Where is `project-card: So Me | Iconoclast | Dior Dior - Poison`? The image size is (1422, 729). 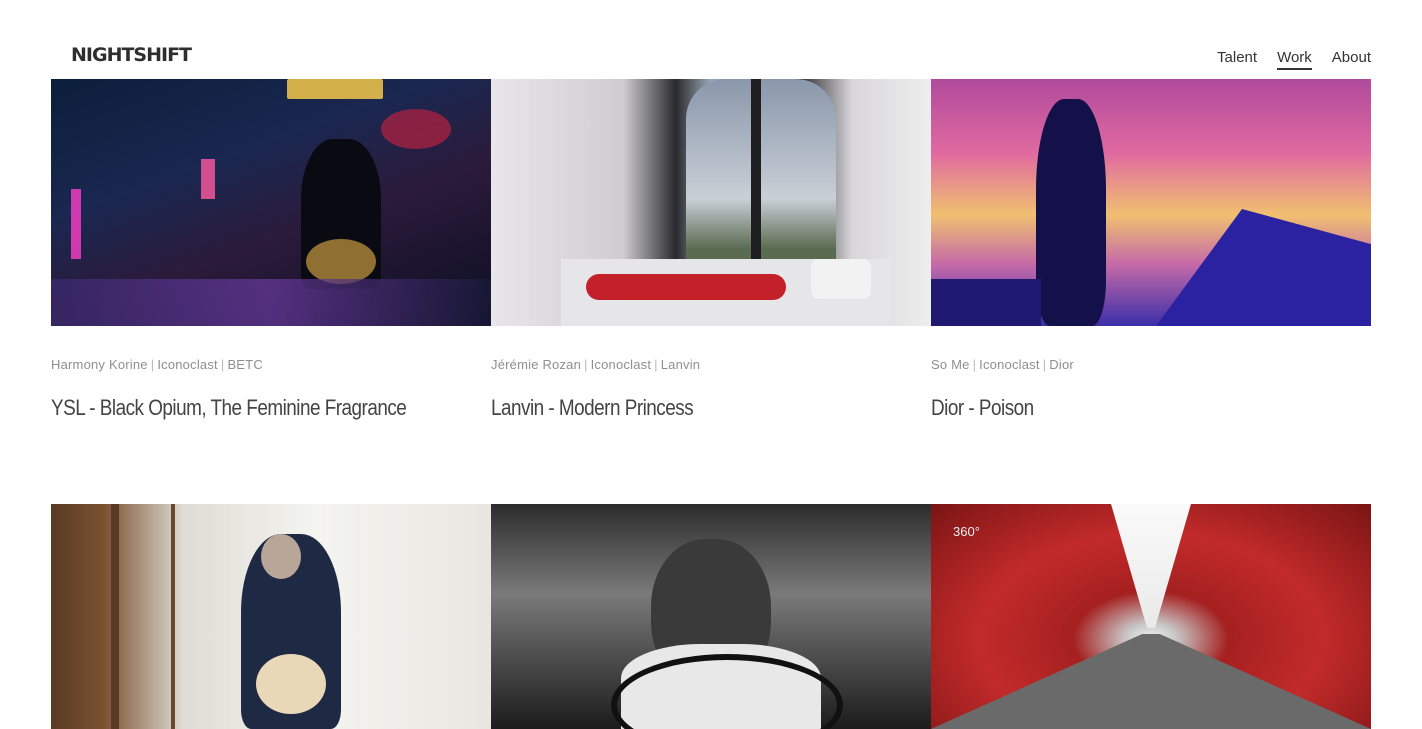
project-card: So Me | Iconoclast | Dior Dior - Poison is located at coordinates (1151, 250).